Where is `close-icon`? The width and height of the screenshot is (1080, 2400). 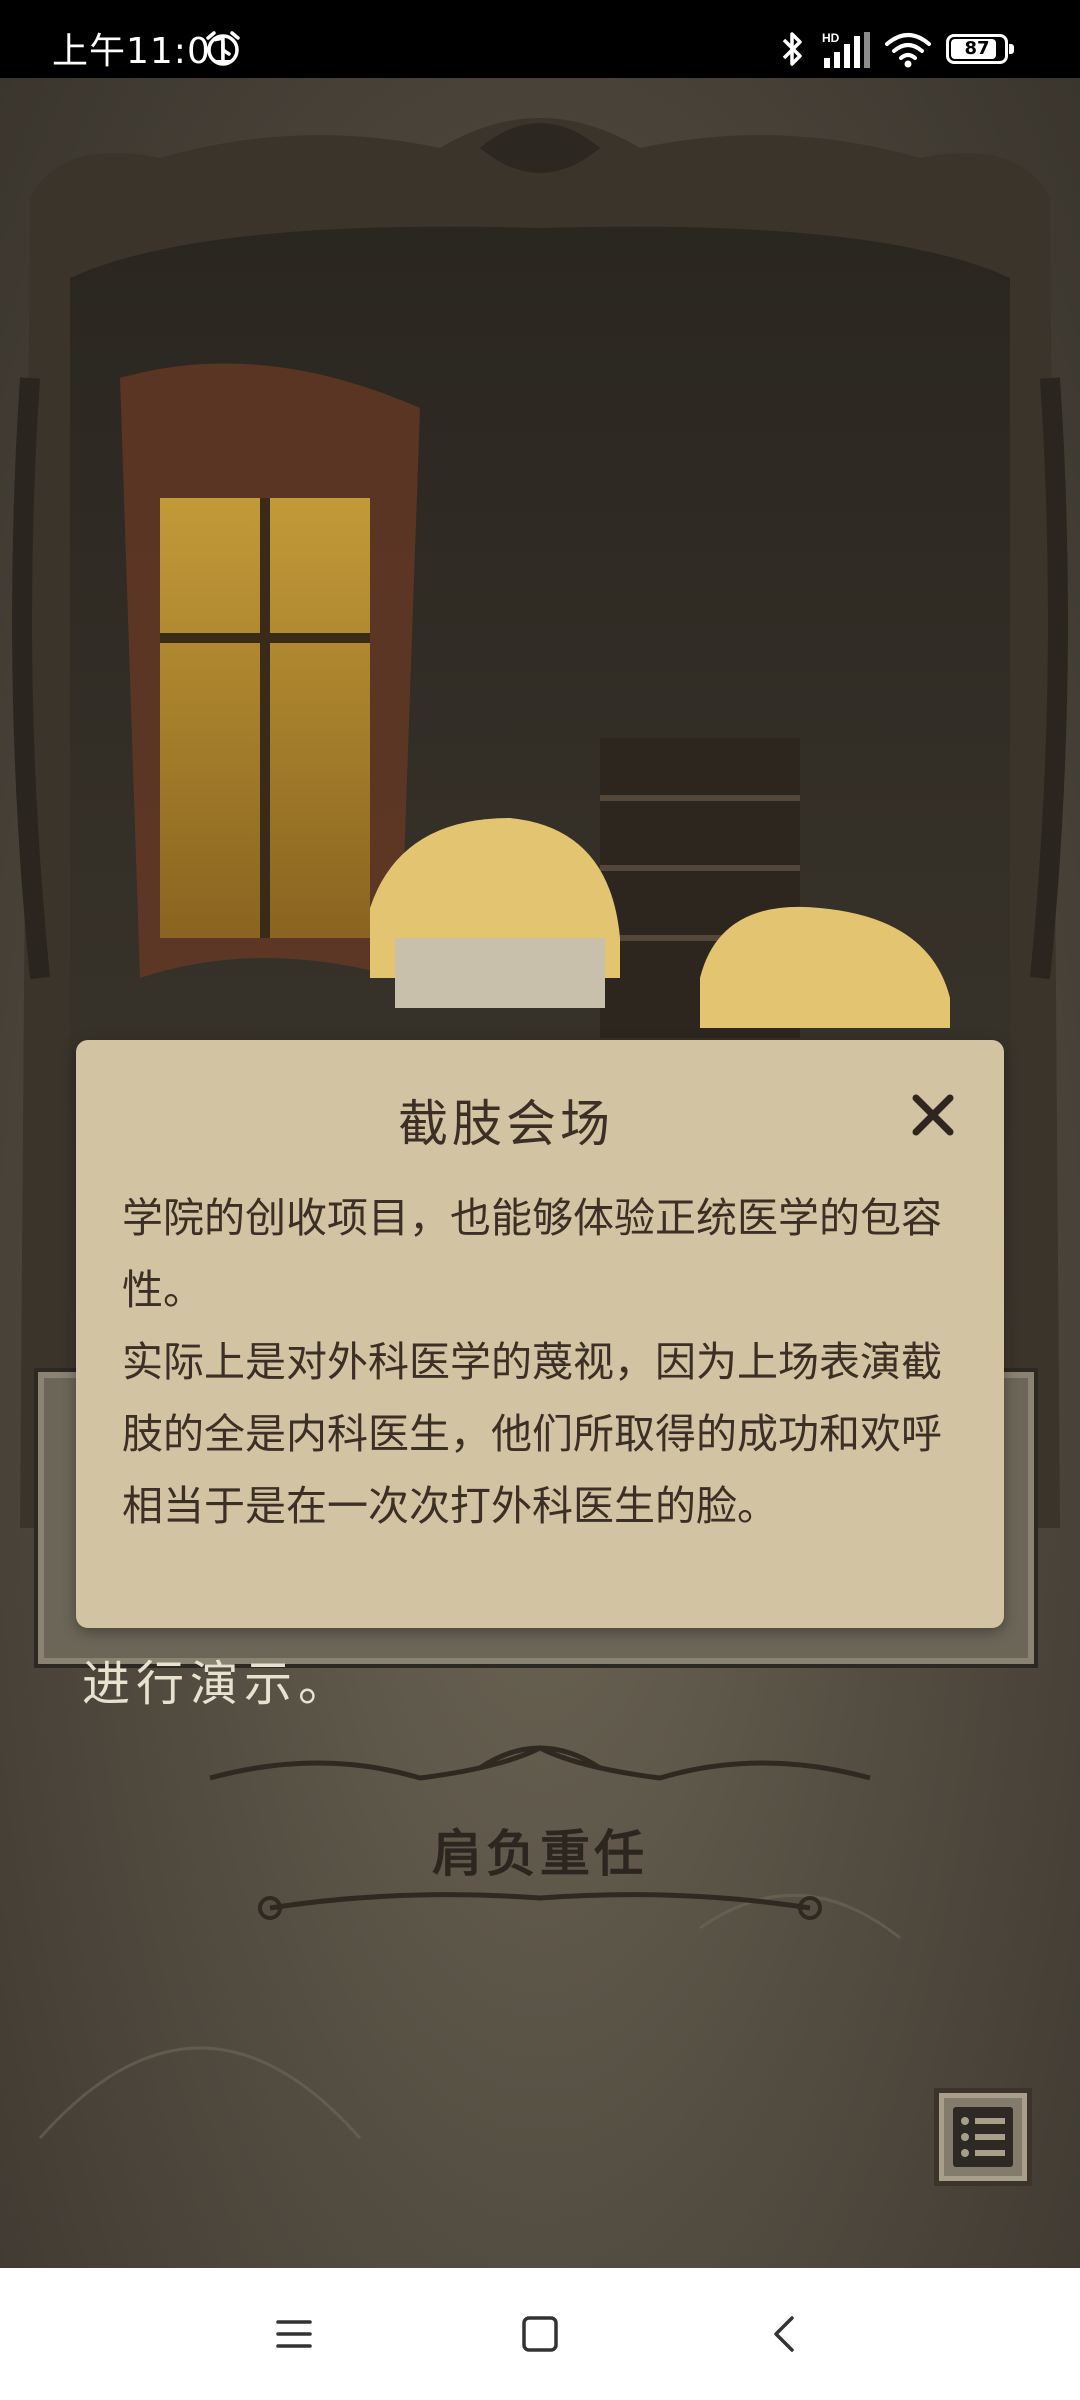 close-icon is located at coordinates (933, 1115).